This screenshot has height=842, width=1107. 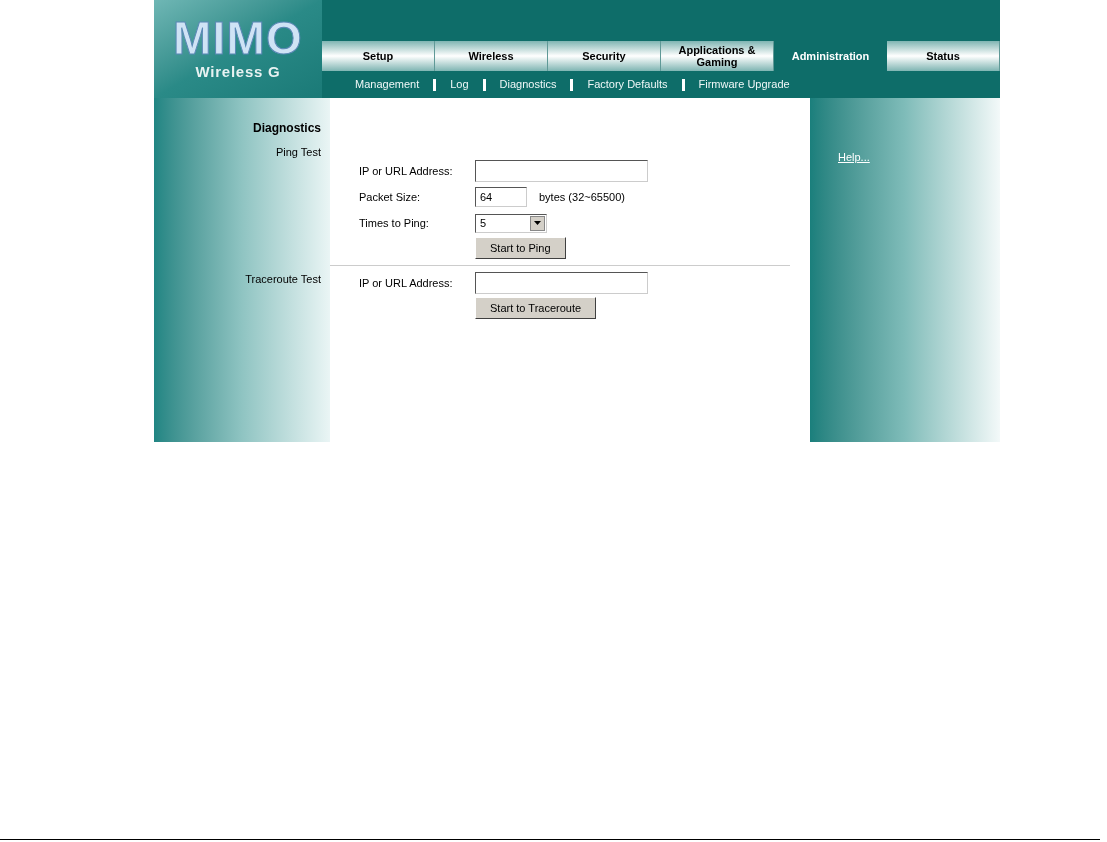 I want to click on section-label: Ping Test, so click(x=298, y=152).